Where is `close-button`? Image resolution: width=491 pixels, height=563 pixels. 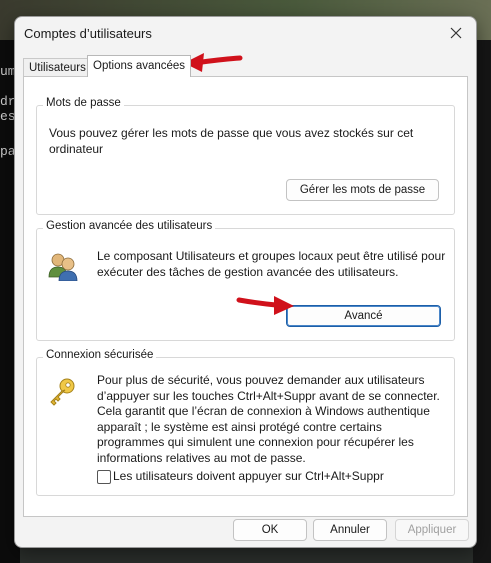 close-button is located at coordinates (456, 33).